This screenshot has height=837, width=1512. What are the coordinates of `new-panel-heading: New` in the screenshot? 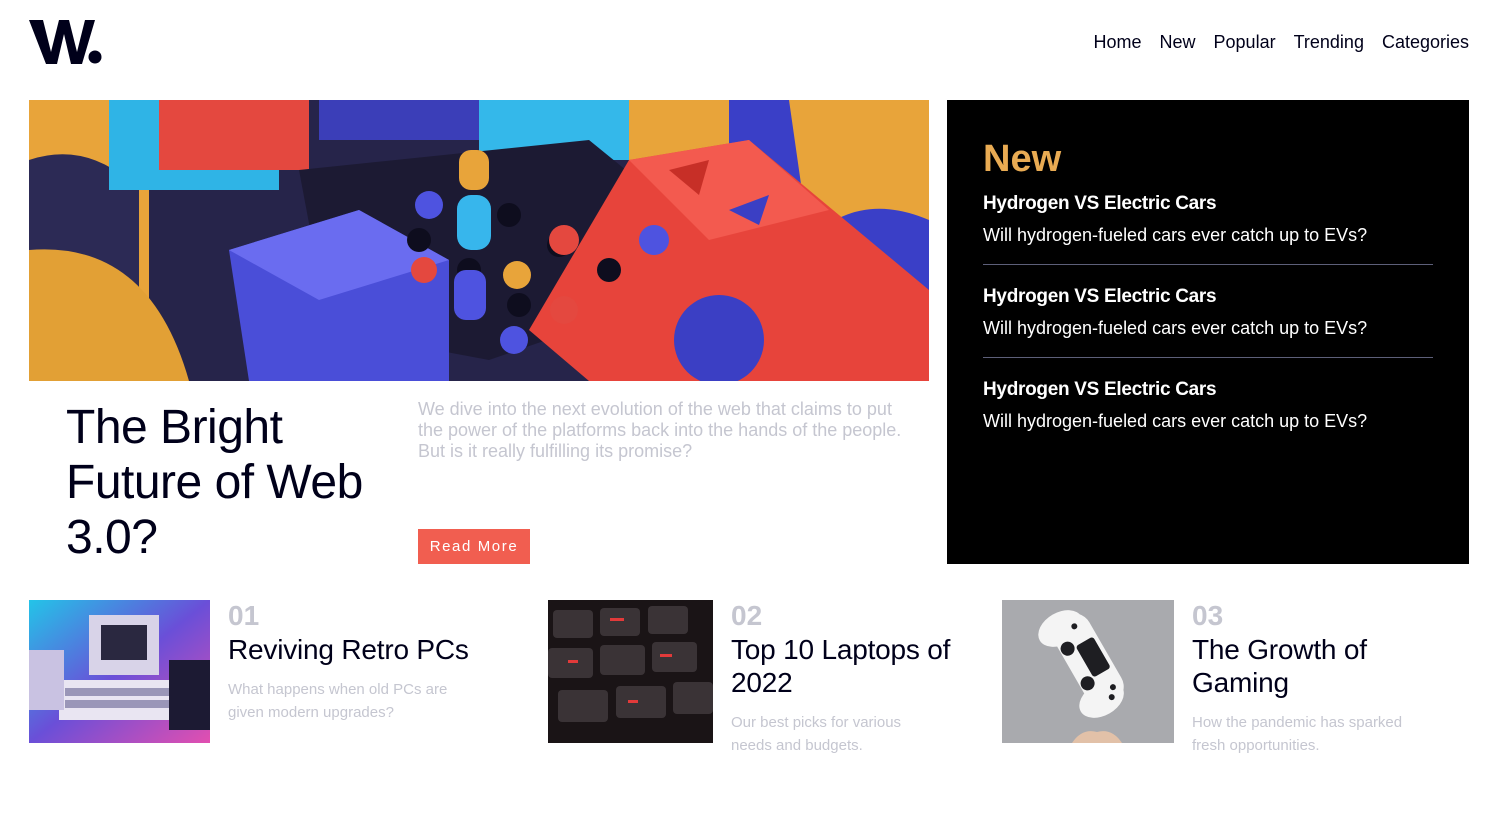 It's located at (1022, 159).